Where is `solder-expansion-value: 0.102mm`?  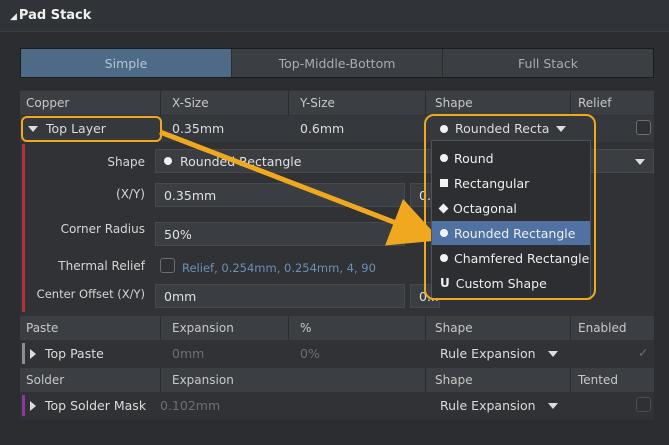
solder-expansion-value: 0.102mm is located at coordinates (190, 405).